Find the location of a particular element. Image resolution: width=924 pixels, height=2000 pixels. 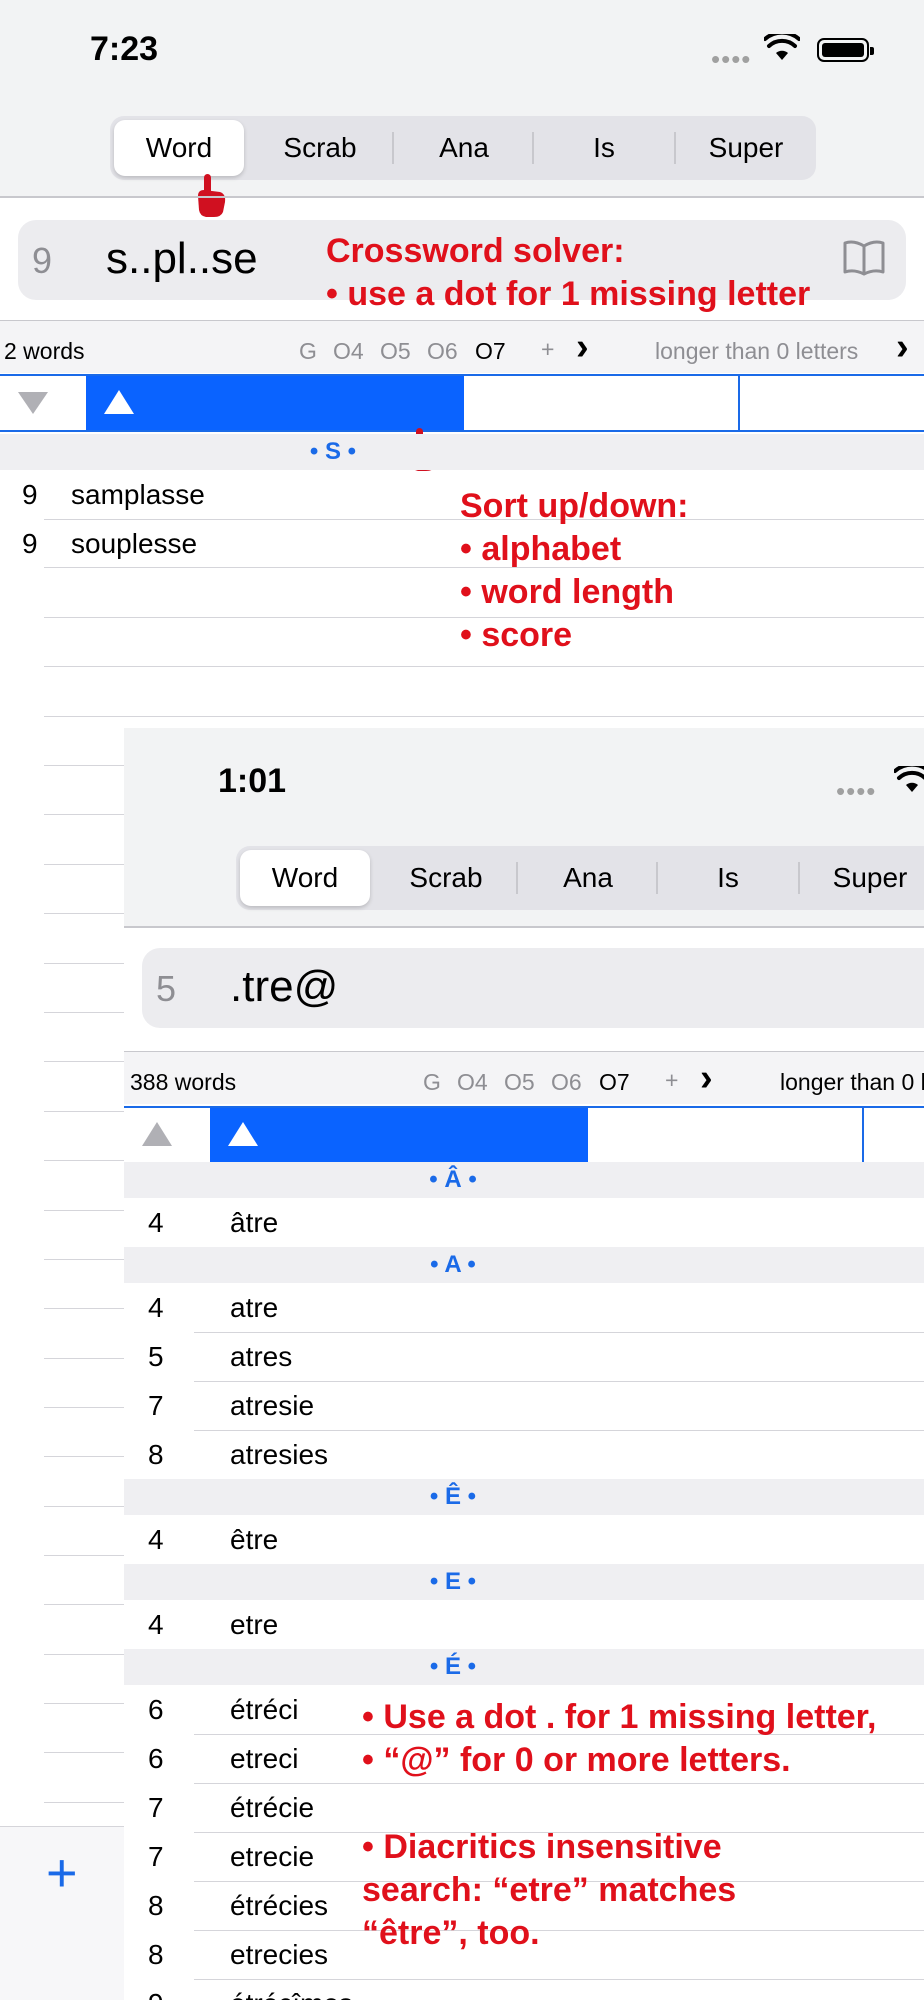

row-word: etre is located at coordinates (254, 1625).